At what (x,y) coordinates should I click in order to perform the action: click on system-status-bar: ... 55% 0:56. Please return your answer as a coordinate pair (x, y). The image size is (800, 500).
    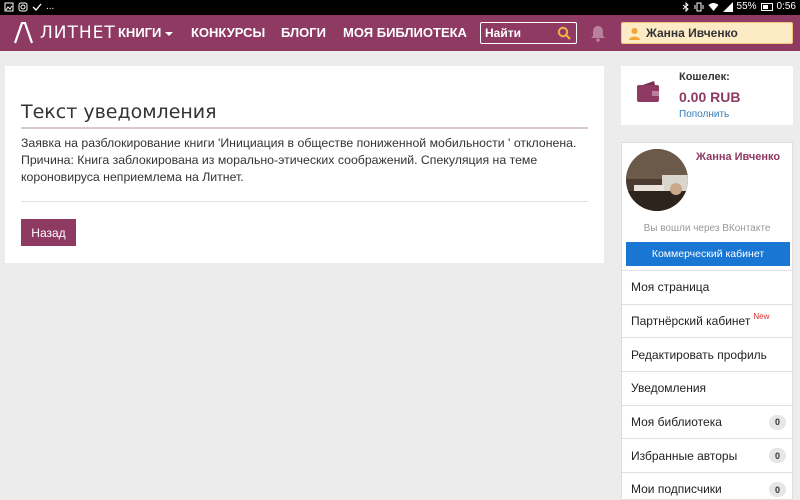
    Looking at the image, I should click on (400, 7).